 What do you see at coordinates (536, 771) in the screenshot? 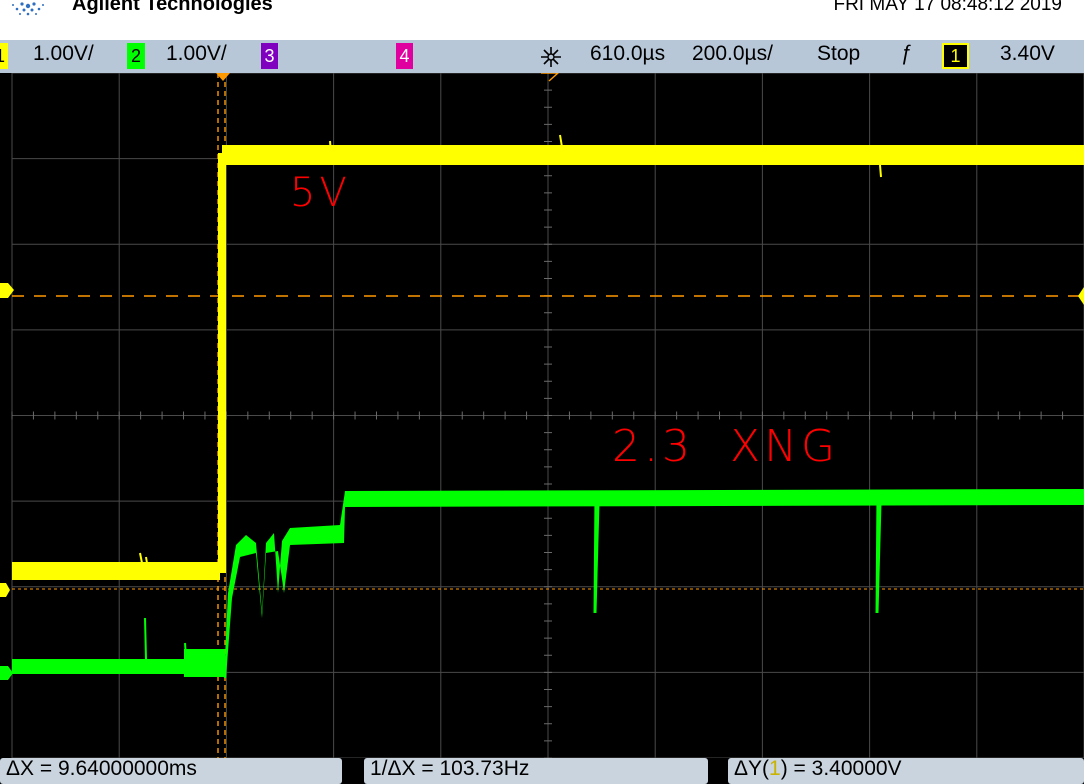
I see `inverse-delta-x-readout: 1/ΔX = 103.73Hz` at bounding box center [536, 771].